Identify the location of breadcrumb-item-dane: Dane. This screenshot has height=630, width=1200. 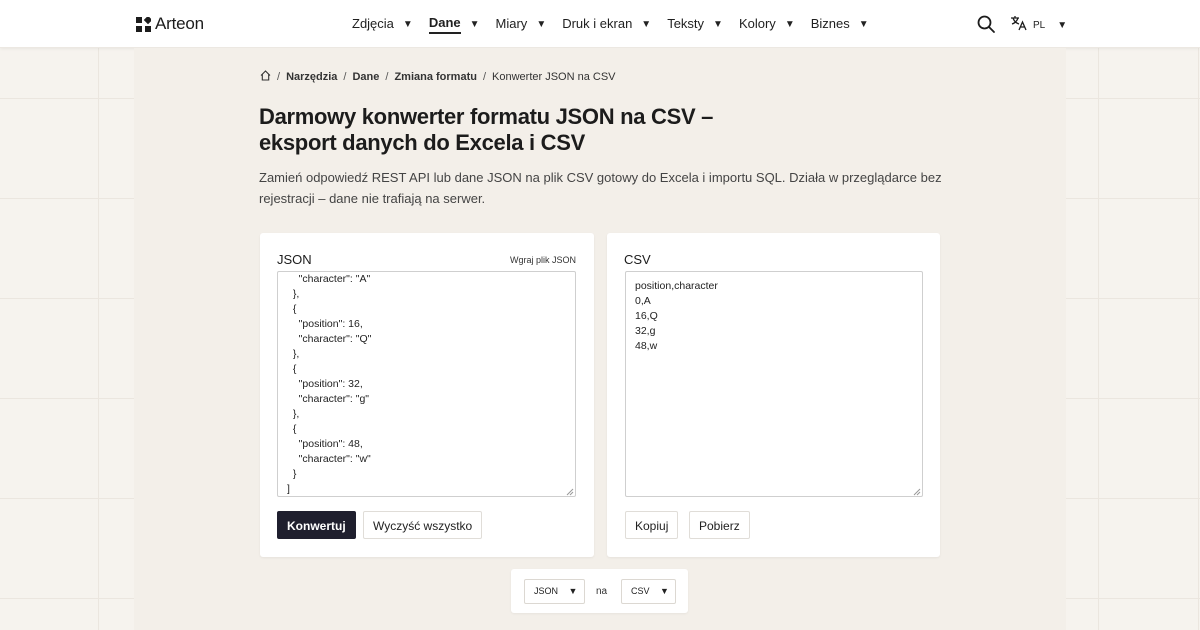
(365, 77).